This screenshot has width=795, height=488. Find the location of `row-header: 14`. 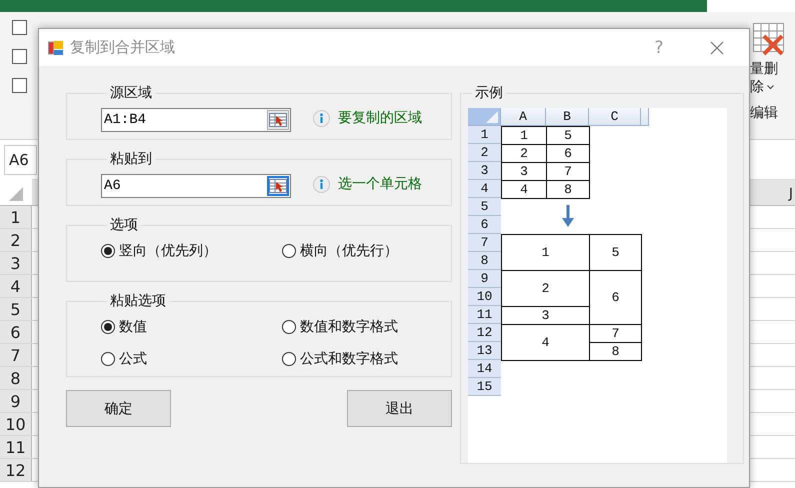

row-header: 14 is located at coordinates (484, 369).